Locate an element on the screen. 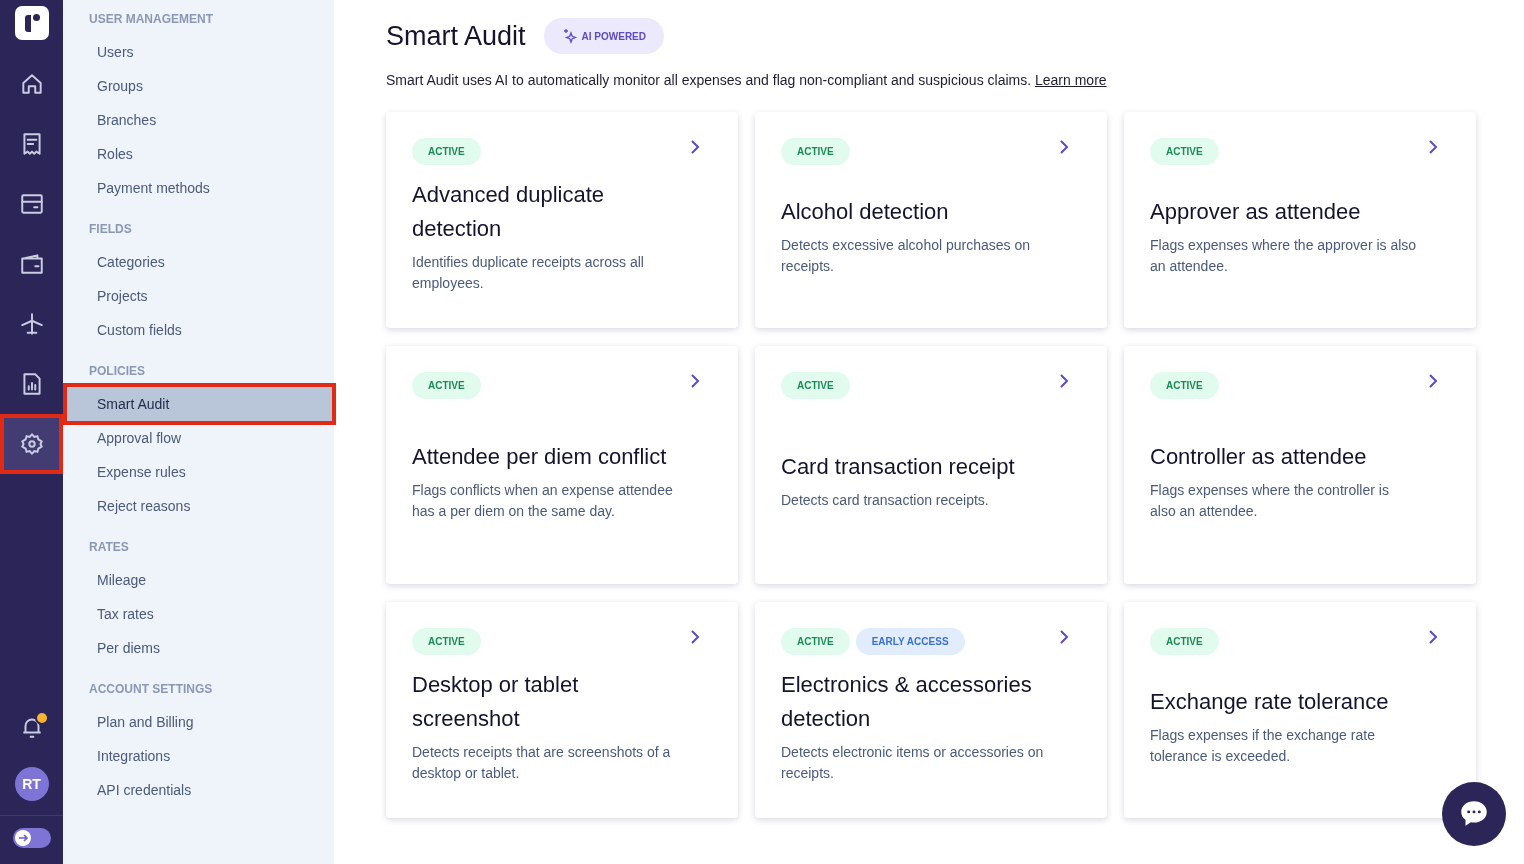  card-description: Flags expenses where the approver is also an attendee. is located at coordinates (1284, 255).